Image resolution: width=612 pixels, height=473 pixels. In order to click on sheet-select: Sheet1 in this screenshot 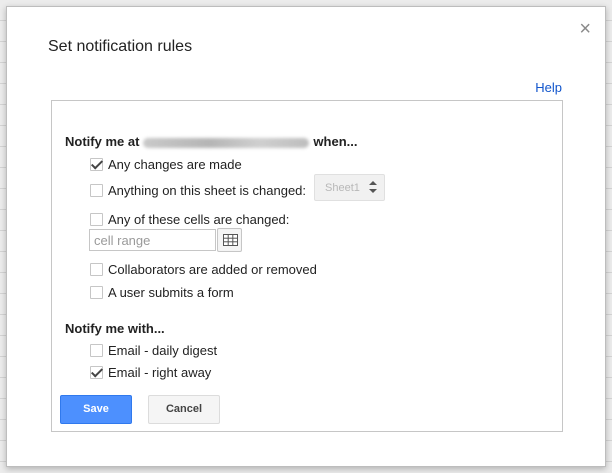, I will do `click(349, 187)`.